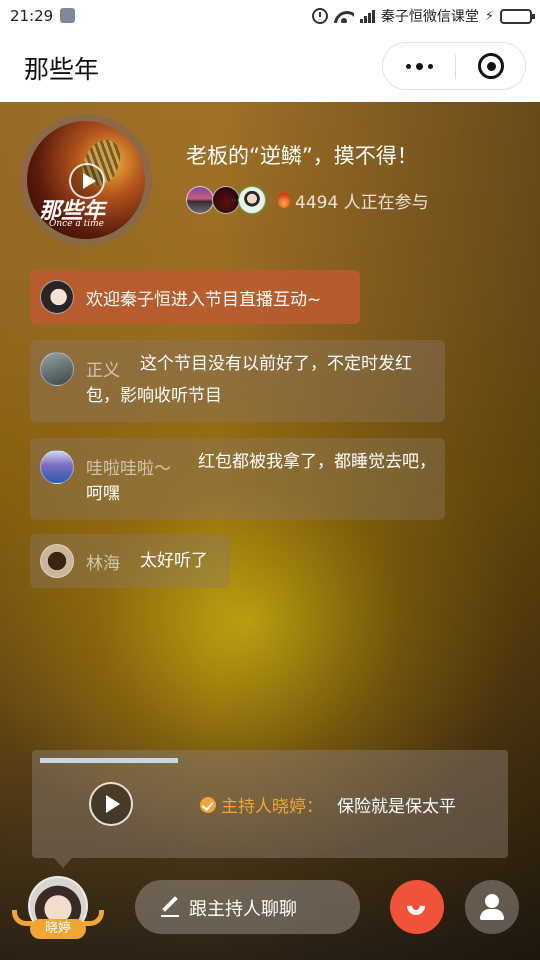  What do you see at coordinates (319, 16) in the screenshot?
I see `alarm-icon` at bounding box center [319, 16].